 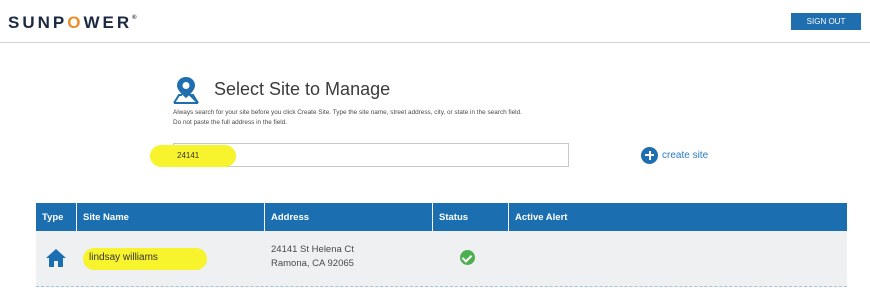 I want to click on column-header-address: Address, so click(x=349, y=217).